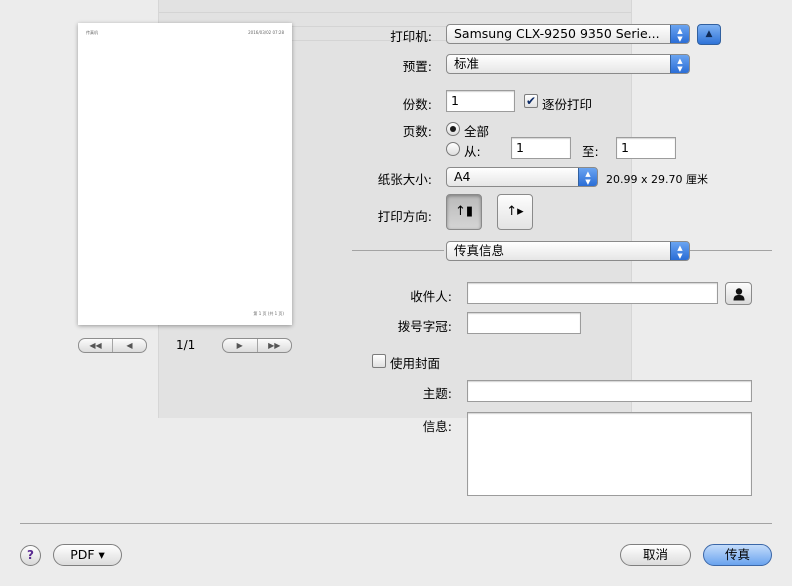 Image resolution: width=792 pixels, height=586 pixels. What do you see at coordinates (524, 323) in the screenshot?
I see `dial-prefix-input` at bounding box center [524, 323].